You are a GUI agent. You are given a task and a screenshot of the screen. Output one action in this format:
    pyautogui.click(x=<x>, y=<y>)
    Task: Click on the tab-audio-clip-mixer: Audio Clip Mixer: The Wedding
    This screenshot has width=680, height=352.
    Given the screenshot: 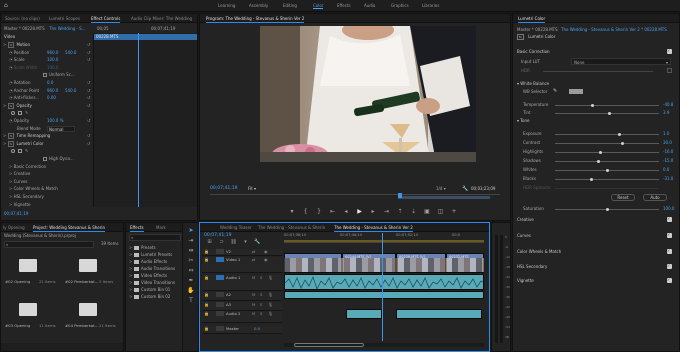 What is the action you would take?
    pyautogui.click(x=161, y=18)
    